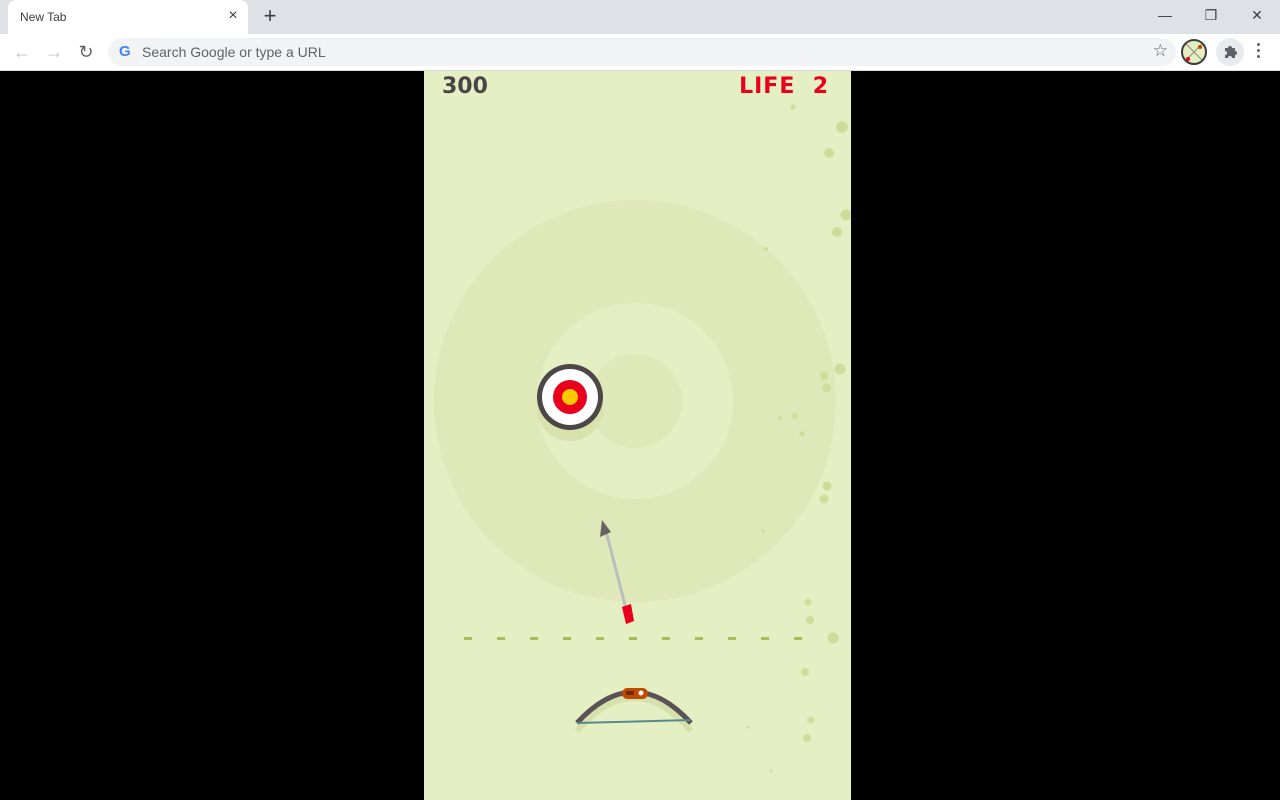  Describe the element at coordinates (640, 17) in the screenshot. I see `tab-strip: New Tab × + — ❐ ✕` at that location.